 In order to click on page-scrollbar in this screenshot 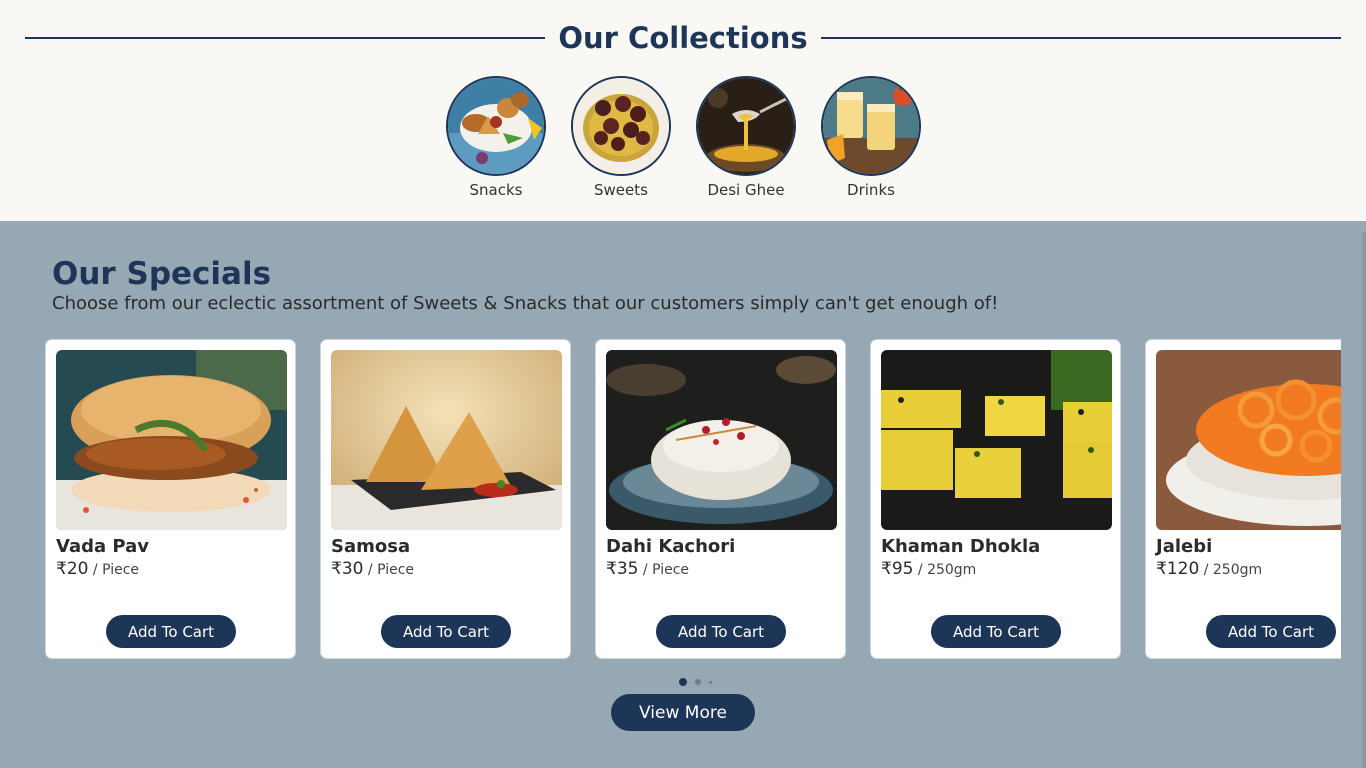, I will do `click(1364, 500)`.